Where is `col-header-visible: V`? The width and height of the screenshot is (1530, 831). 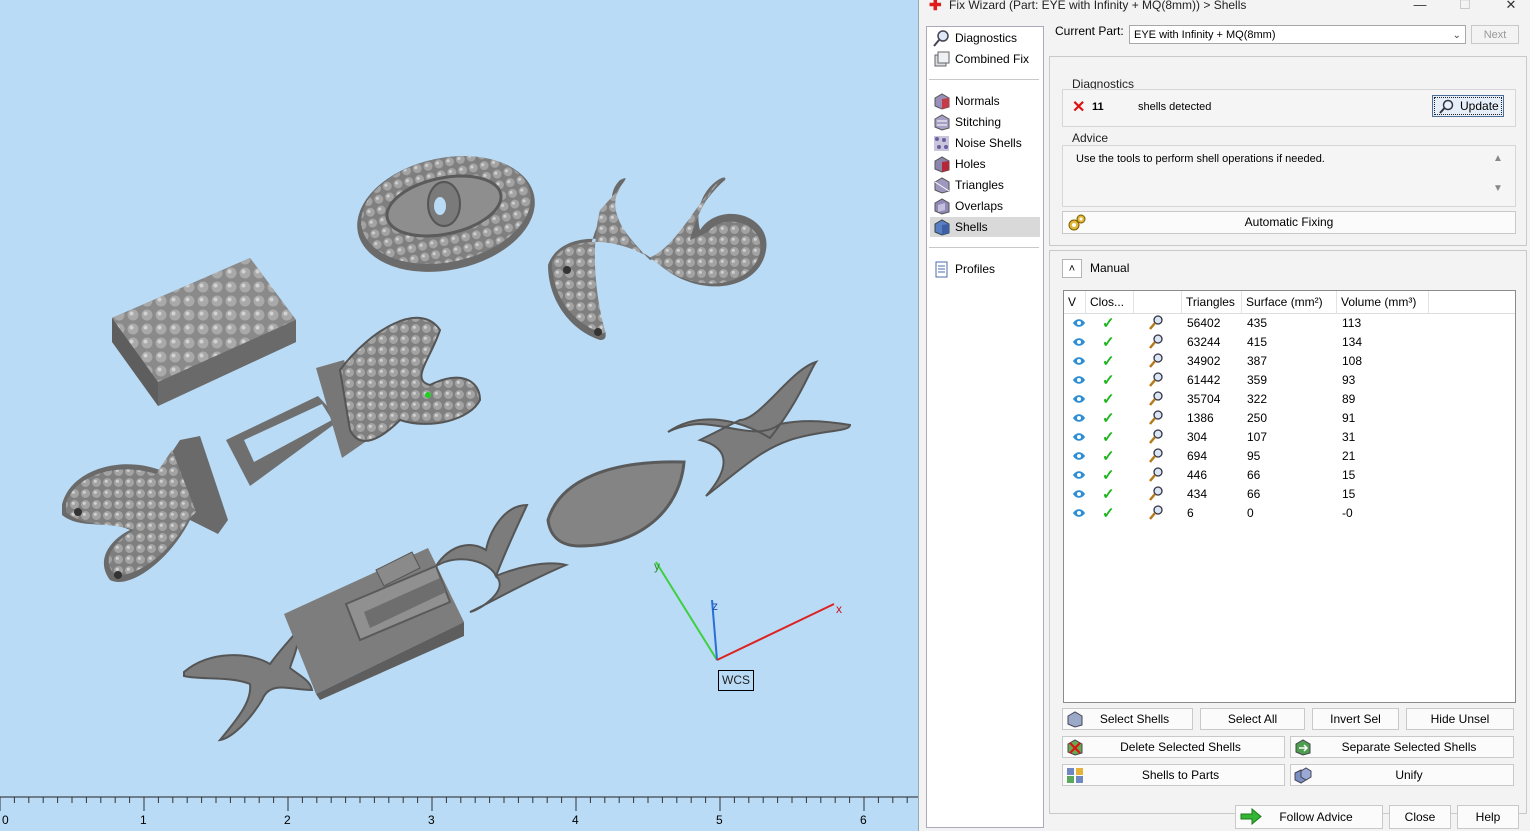
col-header-visible: V is located at coordinates (1075, 302).